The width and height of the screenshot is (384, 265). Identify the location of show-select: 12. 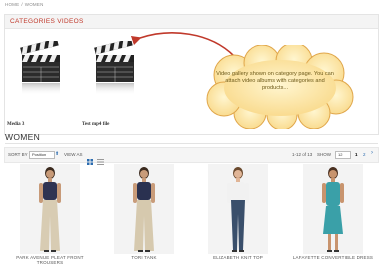
(343, 155).